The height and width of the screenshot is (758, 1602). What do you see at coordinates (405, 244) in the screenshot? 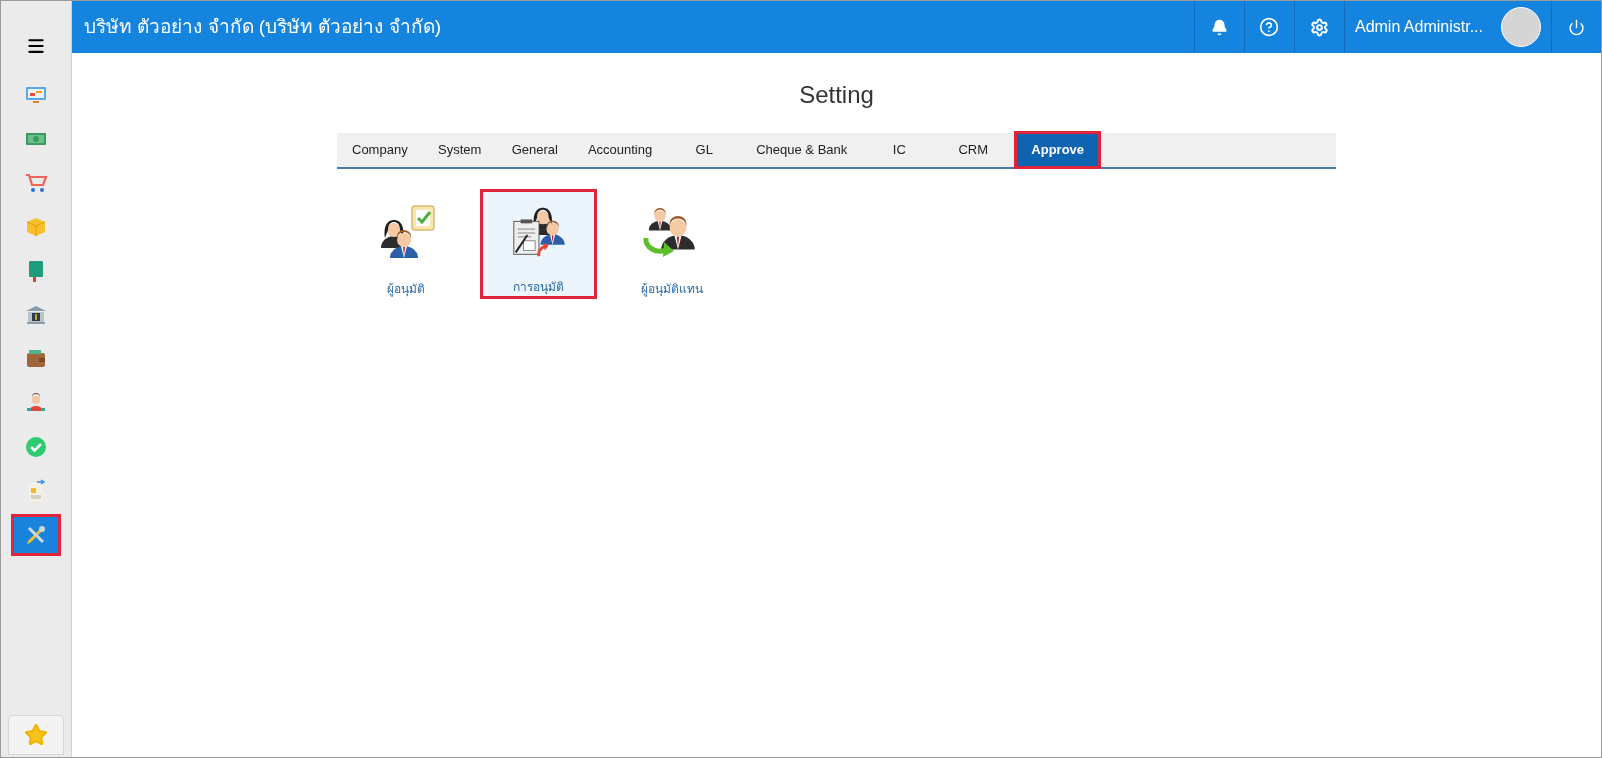
I see `settings-tile: ผู้อนุมัติ` at bounding box center [405, 244].